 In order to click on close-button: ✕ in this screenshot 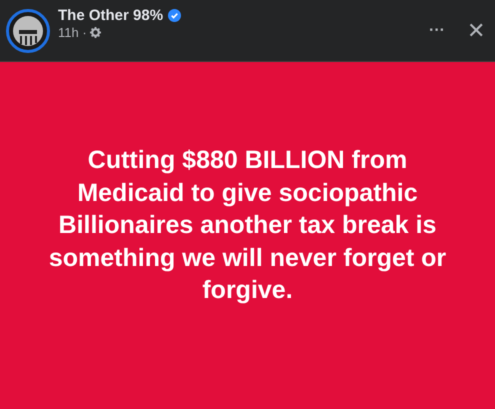, I will do `click(476, 31)`.